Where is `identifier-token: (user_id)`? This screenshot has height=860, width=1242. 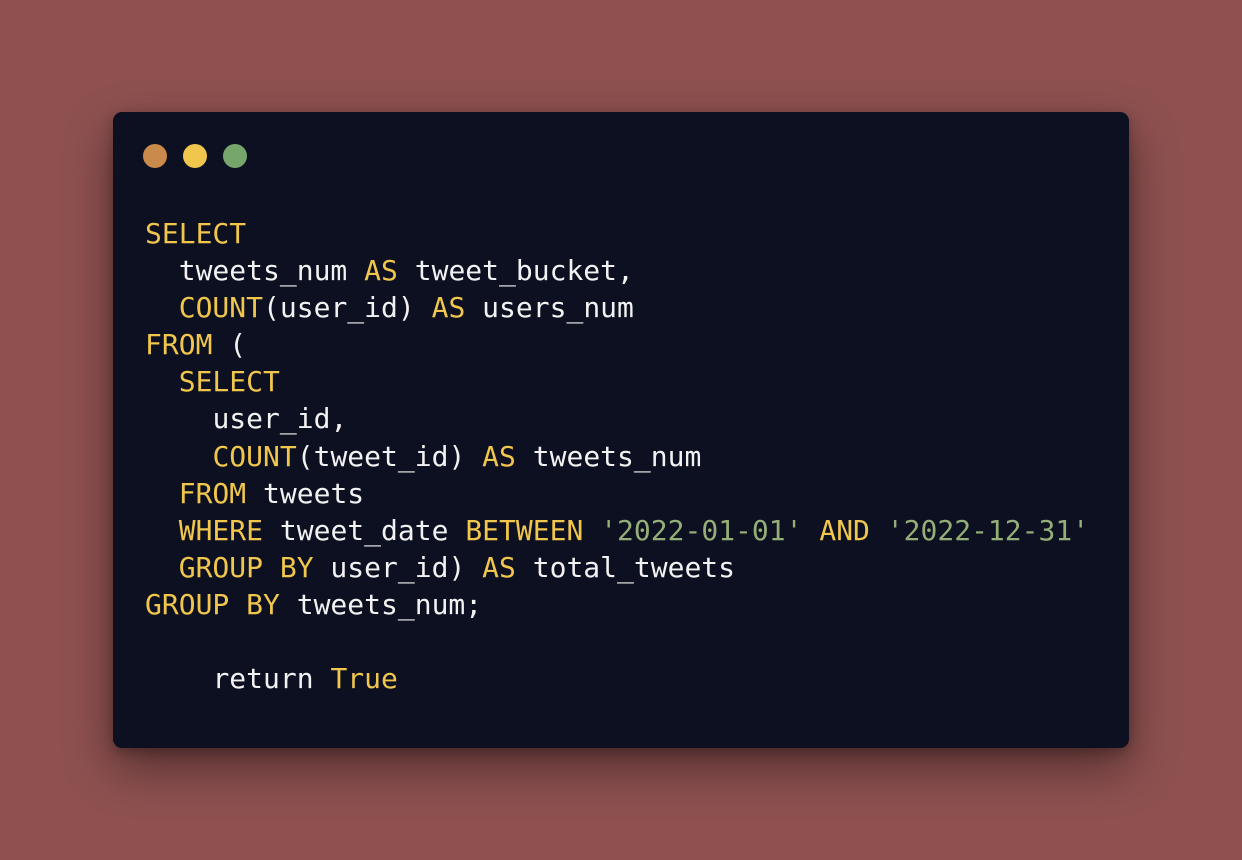 identifier-token: (user_id) is located at coordinates (347, 308).